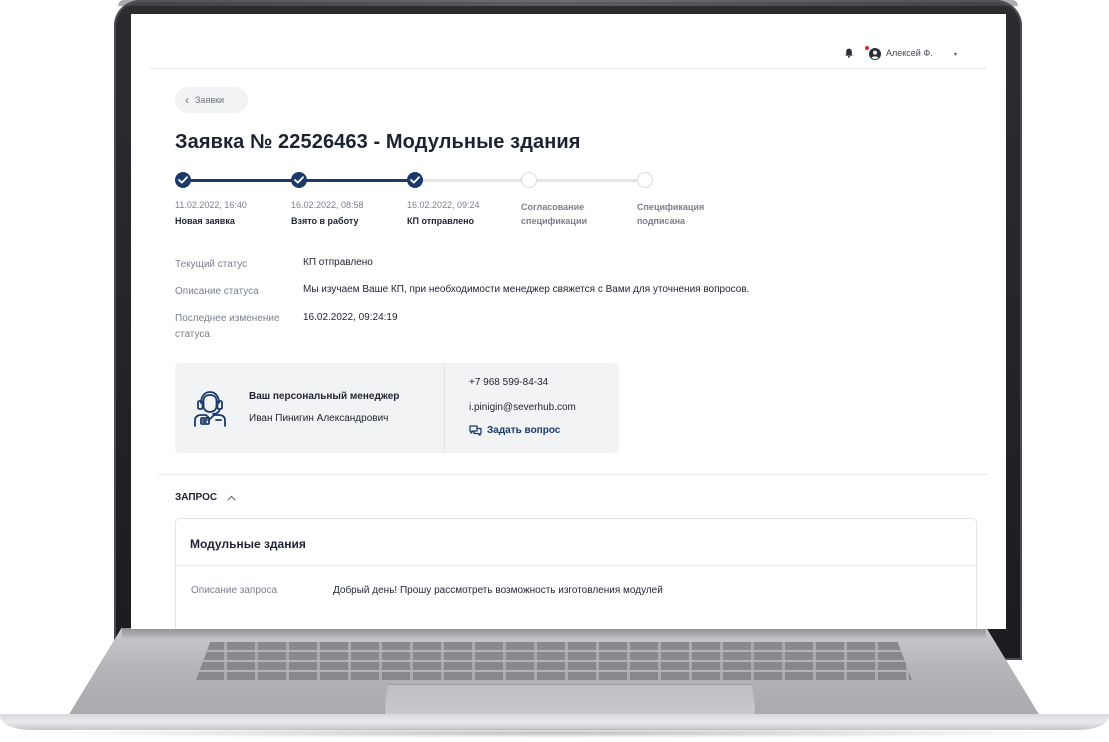 This screenshot has width=1109, height=742. What do you see at coordinates (350, 317) in the screenshot?
I see `last-change-value: 16.02.2022, 09:24:19` at bounding box center [350, 317].